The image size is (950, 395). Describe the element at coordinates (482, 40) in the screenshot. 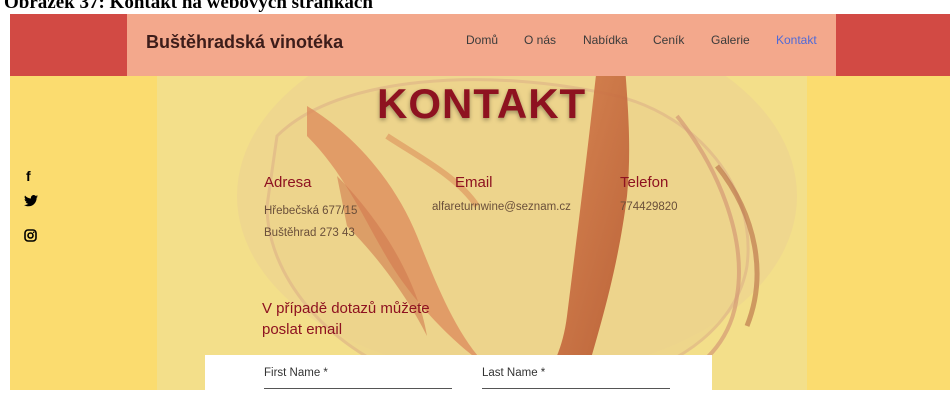

I see `nav-item-home: Domů` at that location.